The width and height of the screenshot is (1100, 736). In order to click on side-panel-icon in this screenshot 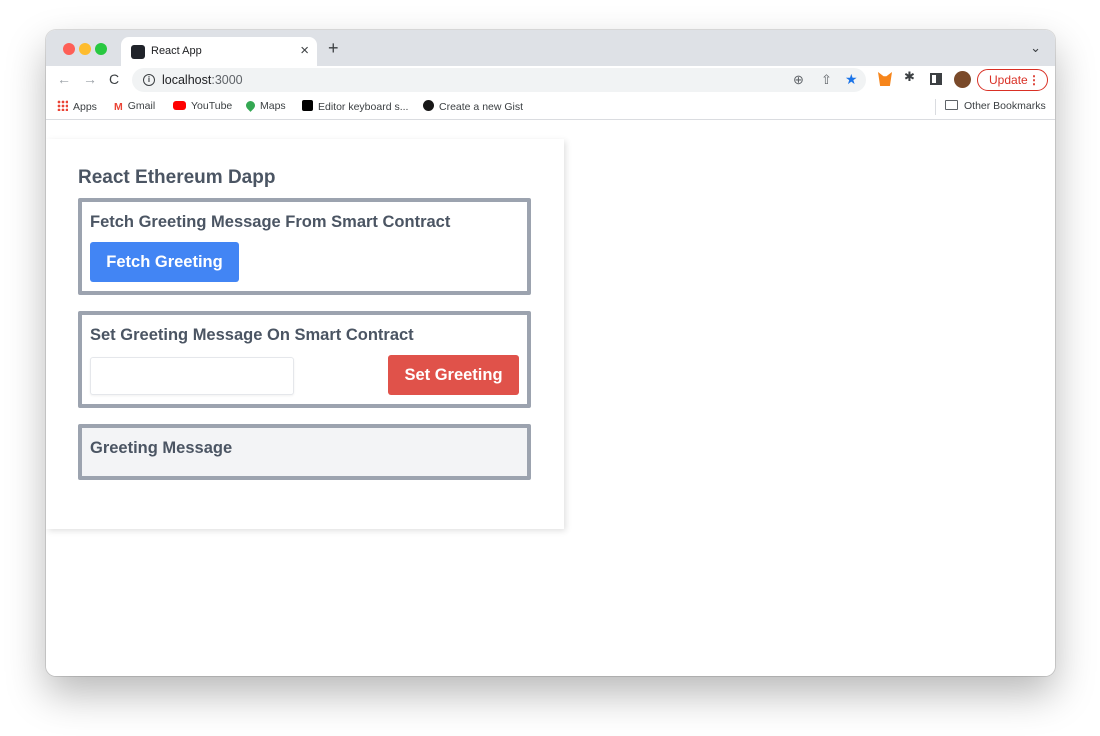, I will do `click(936, 79)`.